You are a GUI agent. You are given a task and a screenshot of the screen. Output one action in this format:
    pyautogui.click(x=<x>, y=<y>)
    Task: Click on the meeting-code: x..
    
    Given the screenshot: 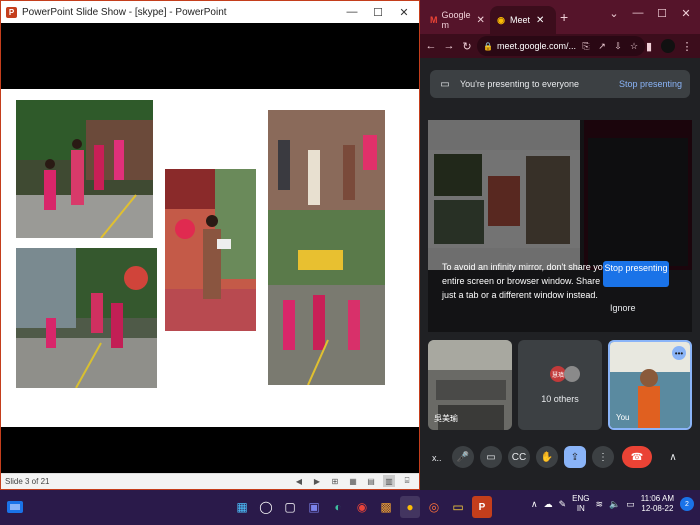 What is the action you would take?
    pyautogui.click(x=437, y=458)
    